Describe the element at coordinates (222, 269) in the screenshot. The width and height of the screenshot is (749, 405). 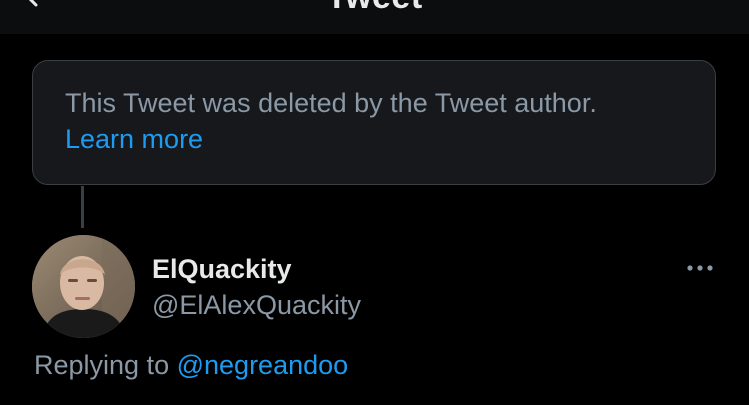
I see `display-name: ElQuackity` at that location.